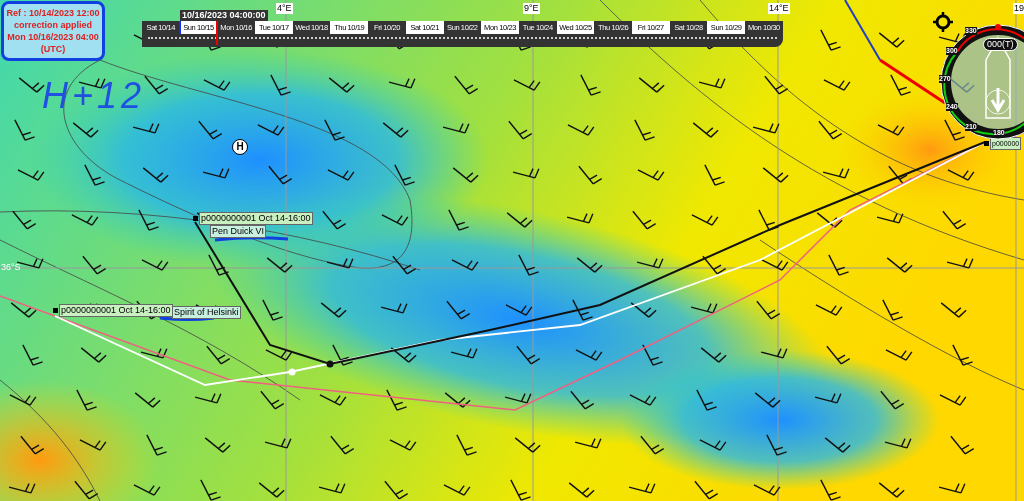  Describe the element at coordinates (11, 267) in the screenshot. I see `latitude-label: 36°S` at that location.